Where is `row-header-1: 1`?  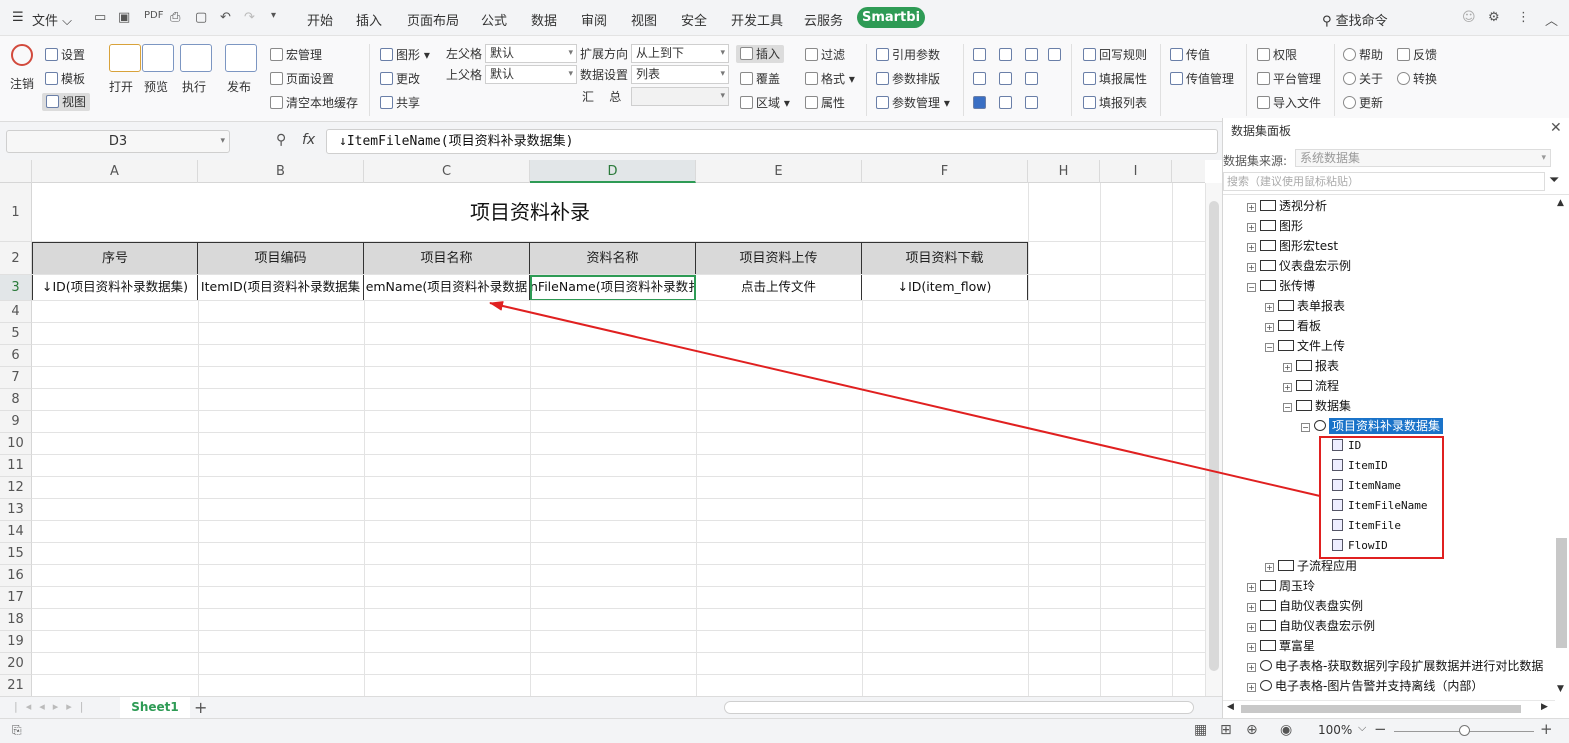 row-header-1: 1 is located at coordinates (16, 212).